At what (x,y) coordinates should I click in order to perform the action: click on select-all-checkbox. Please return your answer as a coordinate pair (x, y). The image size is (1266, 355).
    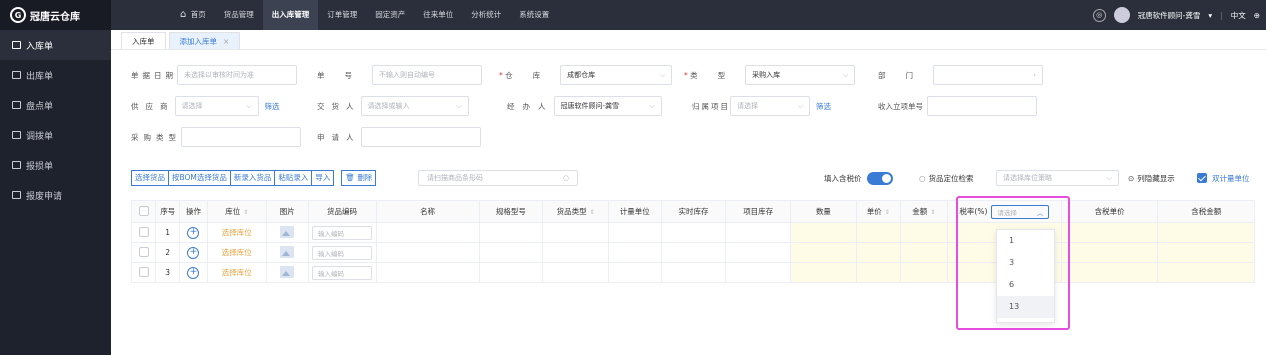
    Looking at the image, I should click on (143, 210).